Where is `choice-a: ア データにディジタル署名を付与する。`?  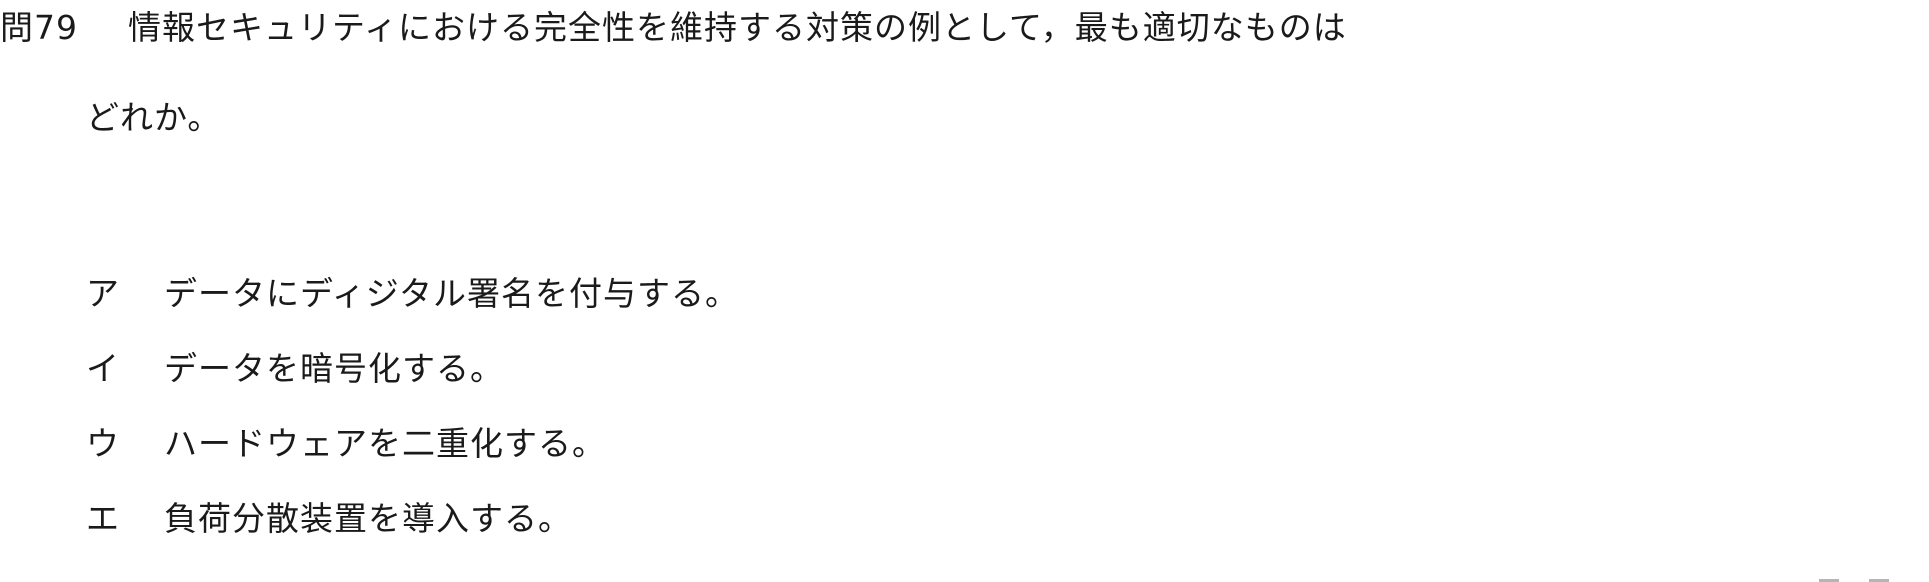 choice-a: ア データにディジタル署名を付与する。 is located at coordinates (412, 294).